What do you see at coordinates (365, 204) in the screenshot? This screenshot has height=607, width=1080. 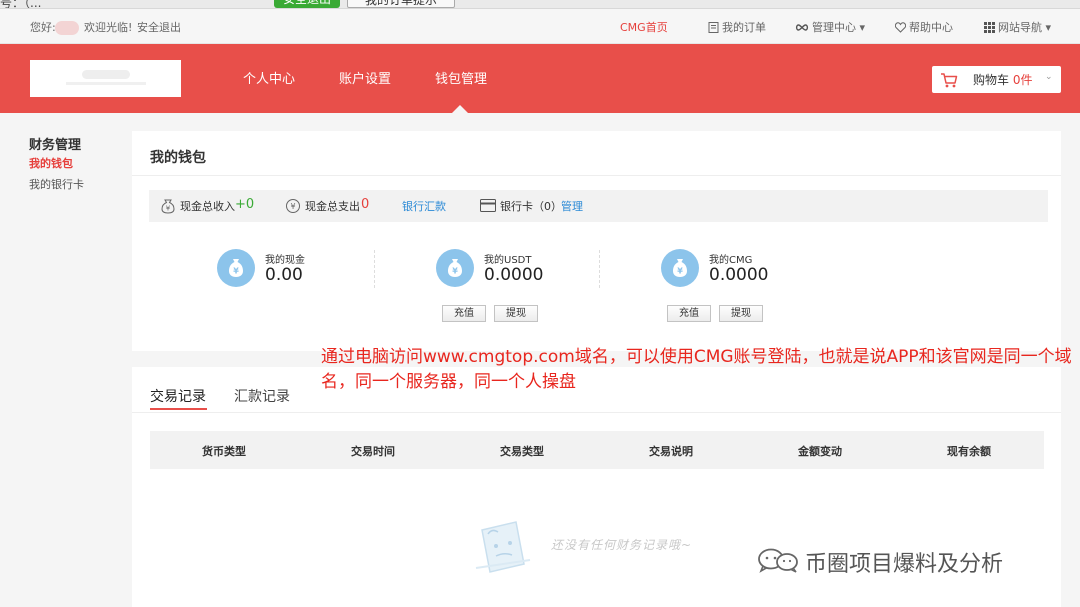 I see `expense-value: 0` at bounding box center [365, 204].